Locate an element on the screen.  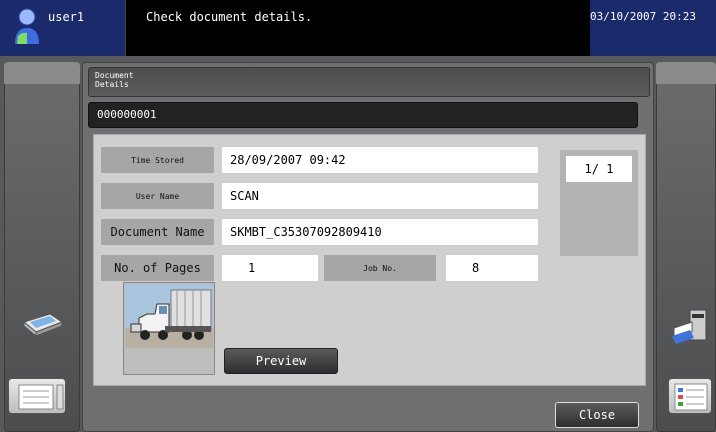
page-indicator: 1/ 1 is located at coordinates (599, 169).